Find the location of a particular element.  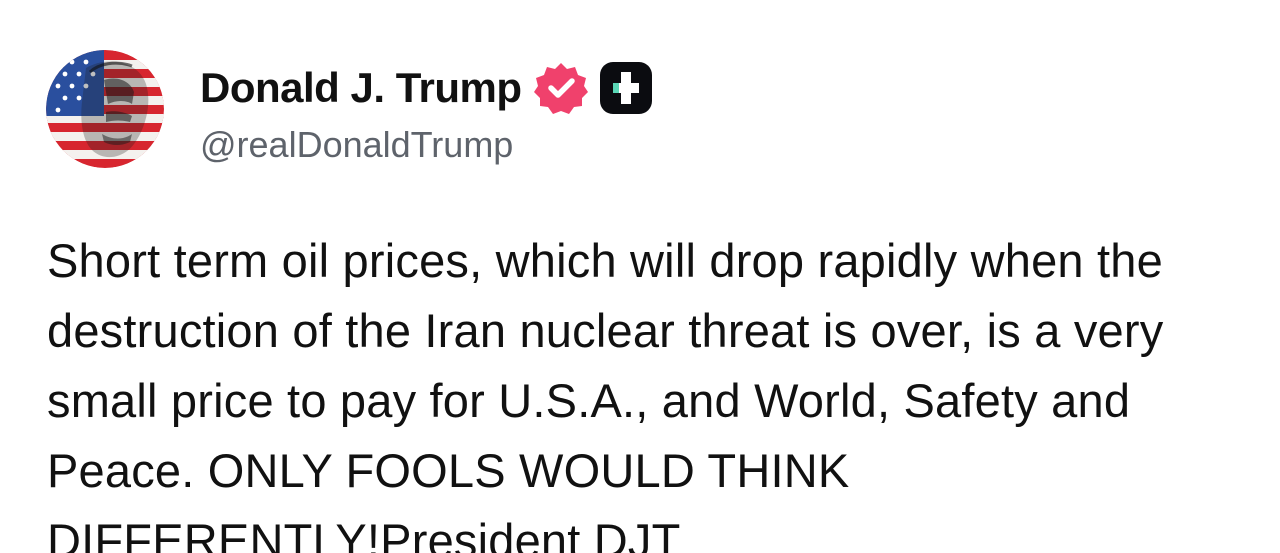

name-row: Donald J. Trump is located at coordinates (426, 88).